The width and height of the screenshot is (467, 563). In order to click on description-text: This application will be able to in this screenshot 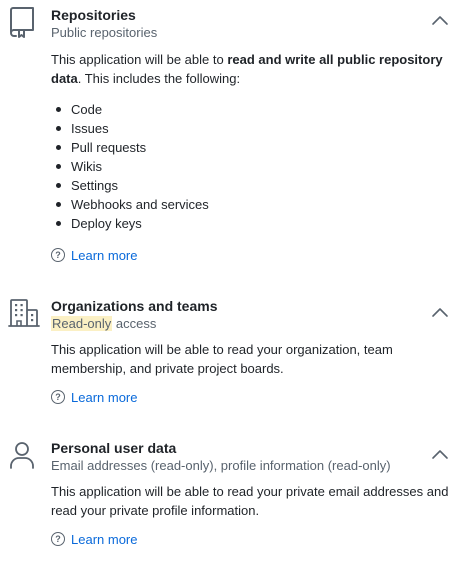, I will do `click(139, 59)`.